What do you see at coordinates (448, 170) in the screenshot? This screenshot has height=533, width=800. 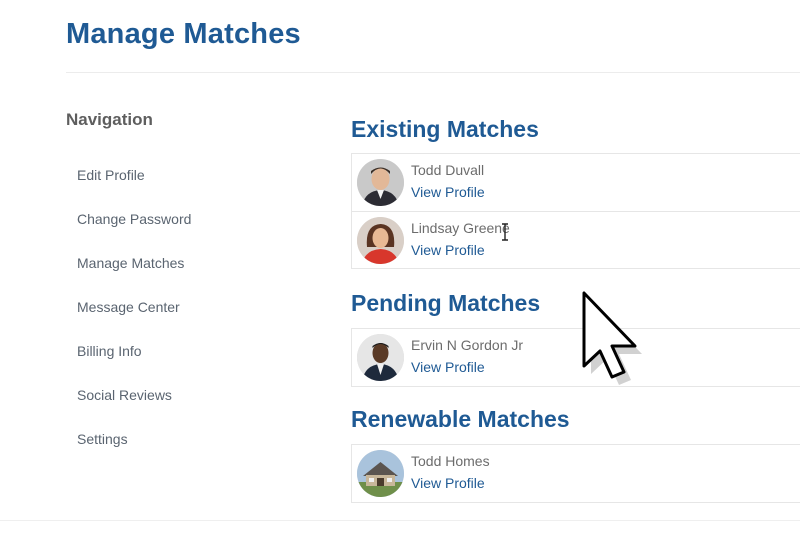 I see `match-name: Todd Duvall` at bounding box center [448, 170].